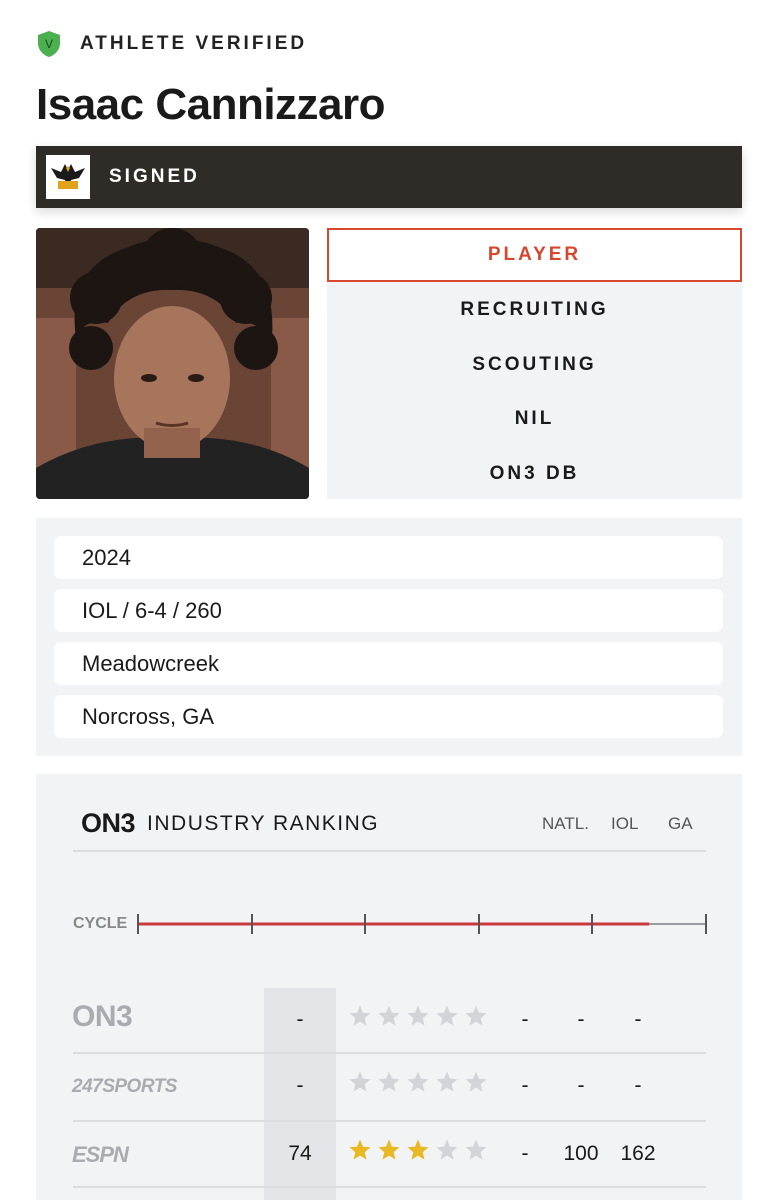 The image size is (778, 1200). I want to click on 247-stars, so click(418, 1082).